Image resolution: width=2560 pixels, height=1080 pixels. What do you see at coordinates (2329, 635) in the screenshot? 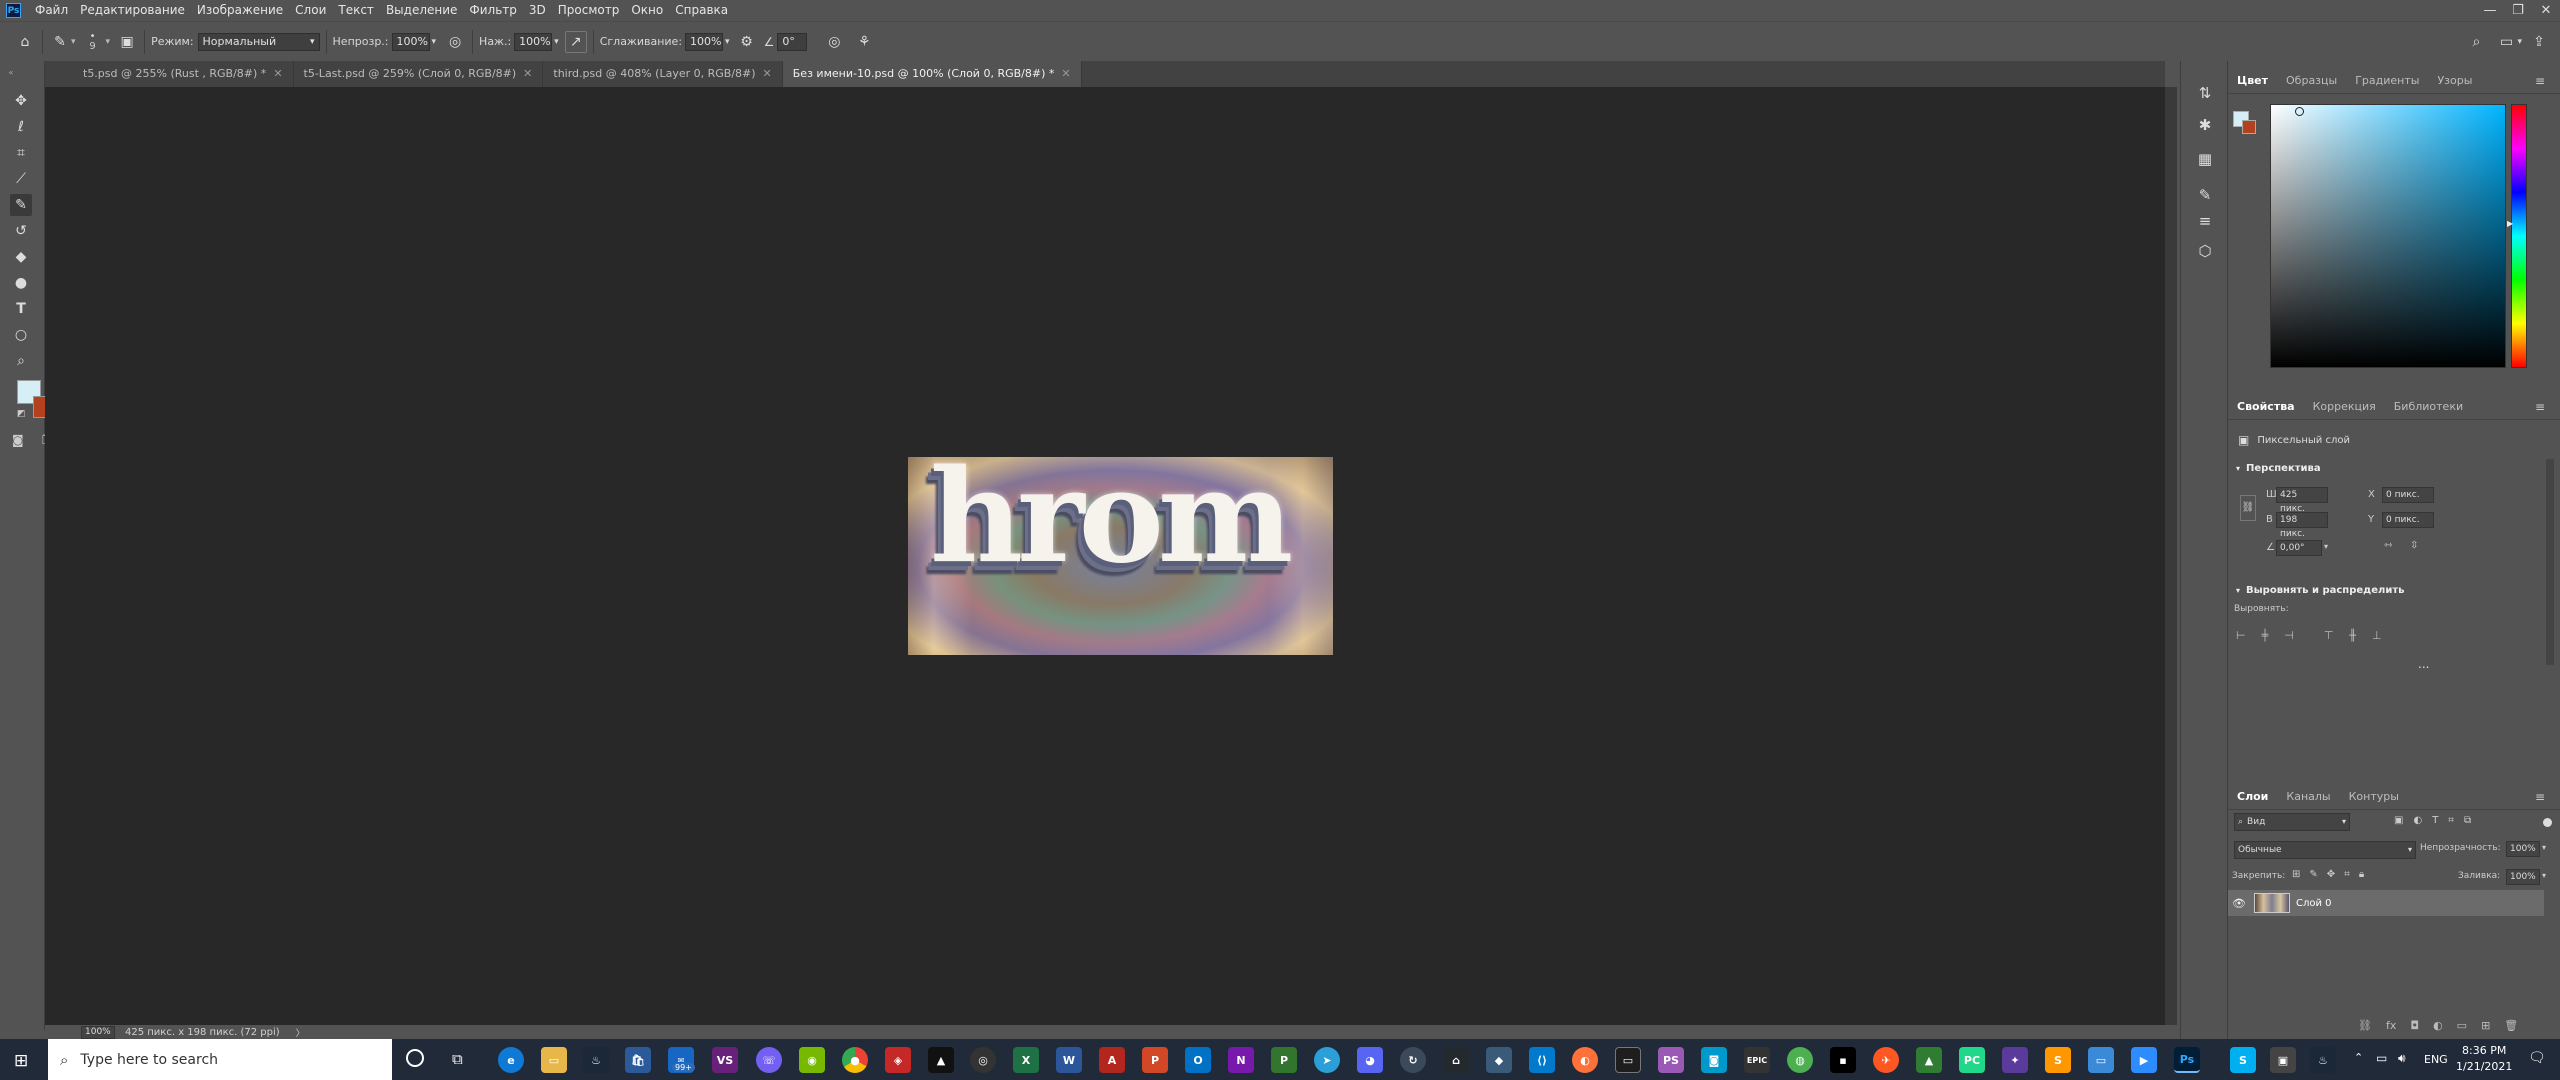
I see `align-top-icon: ⊤` at bounding box center [2329, 635].